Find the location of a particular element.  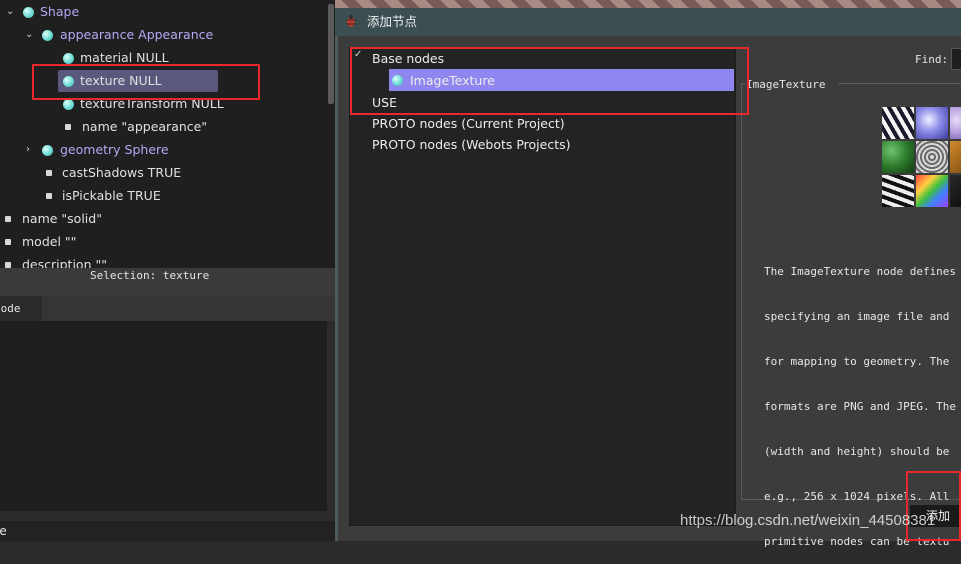

tab-node: Node is located at coordinates (21, 308).